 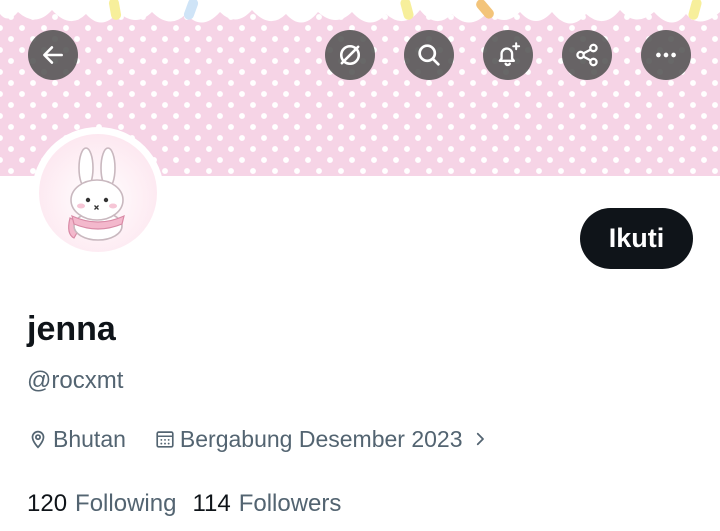 I want to click on joined-text: Bergabung Desember 2023, so click(x=321, y=438).